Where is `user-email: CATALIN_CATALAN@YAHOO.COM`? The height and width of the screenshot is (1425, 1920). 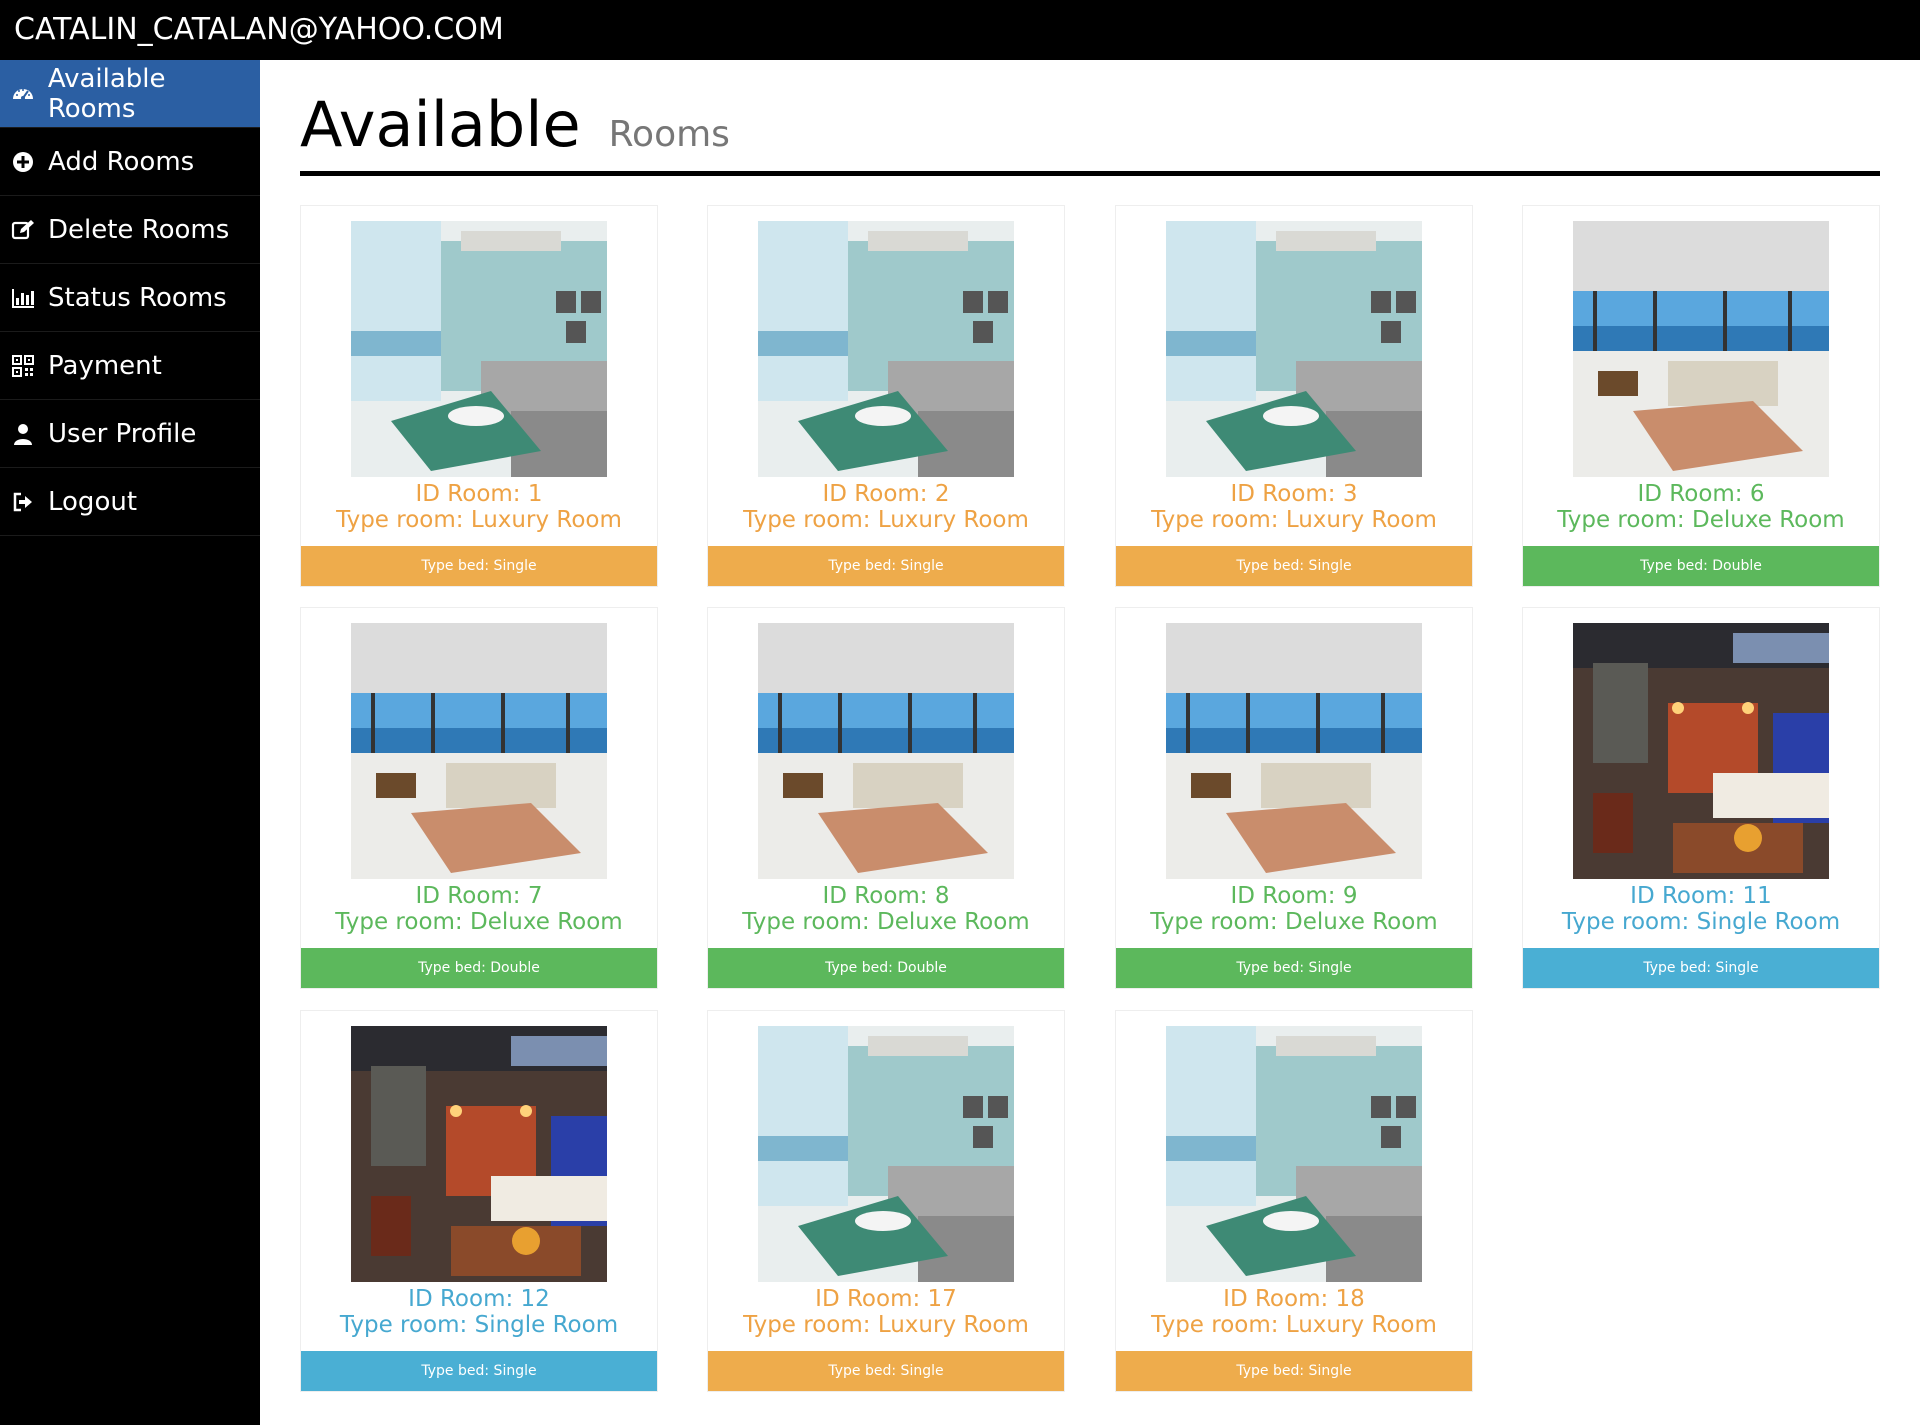
user-email: CATALIN_CATALAN@YAHOO.COM is located at coordinates (960, 30).